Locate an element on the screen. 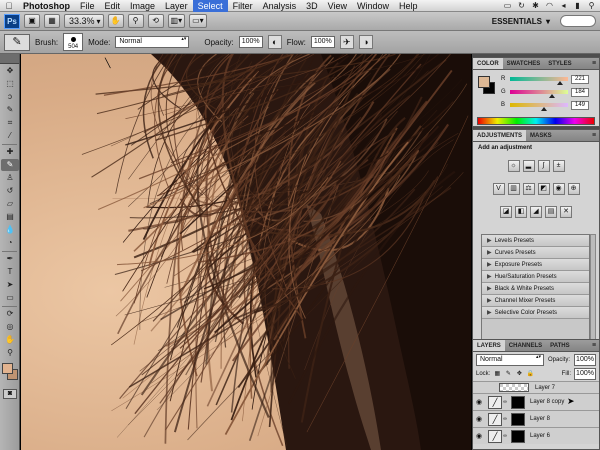  sync-icon: ↻ is located at coordinates (521, 5).